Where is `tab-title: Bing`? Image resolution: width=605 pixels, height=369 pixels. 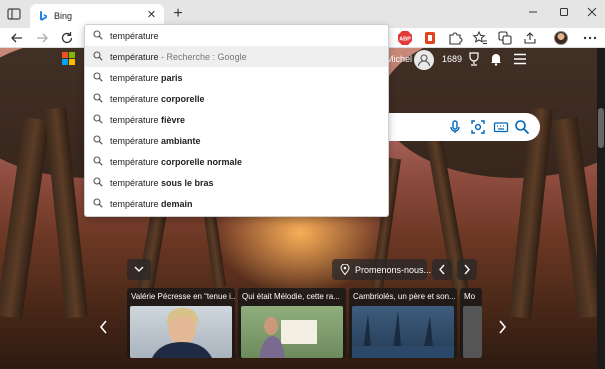 tab-title: Bing is located at coordinates (63, 16).